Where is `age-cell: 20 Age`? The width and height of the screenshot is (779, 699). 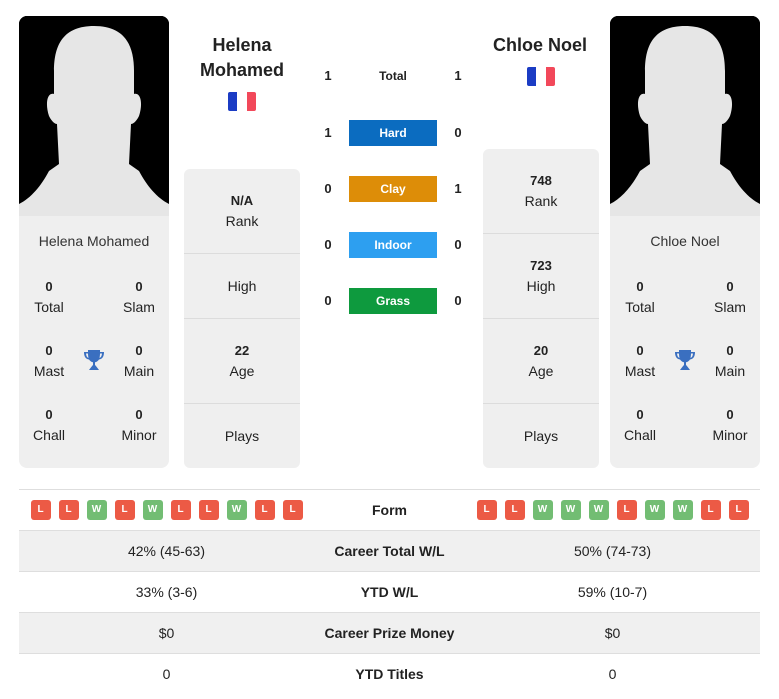 age-cell: 20 Age is located at coordinates (541, 361).